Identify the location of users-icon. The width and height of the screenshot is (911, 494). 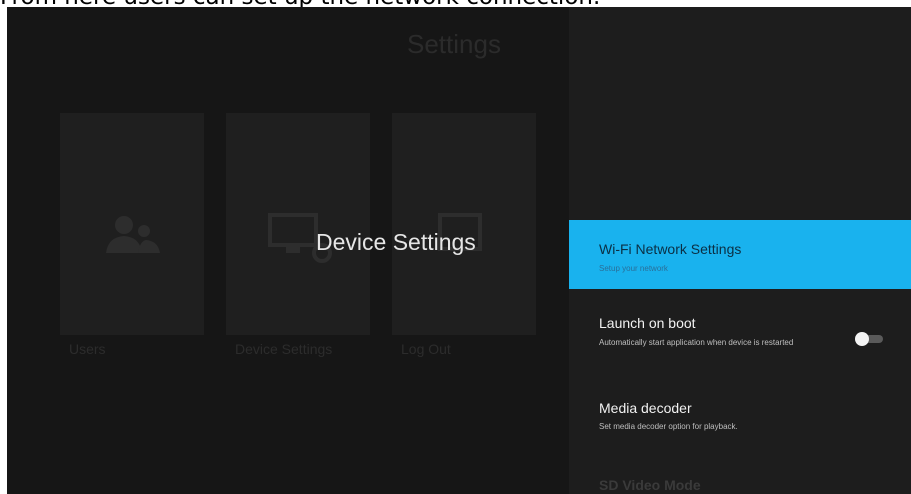
(133, 234).